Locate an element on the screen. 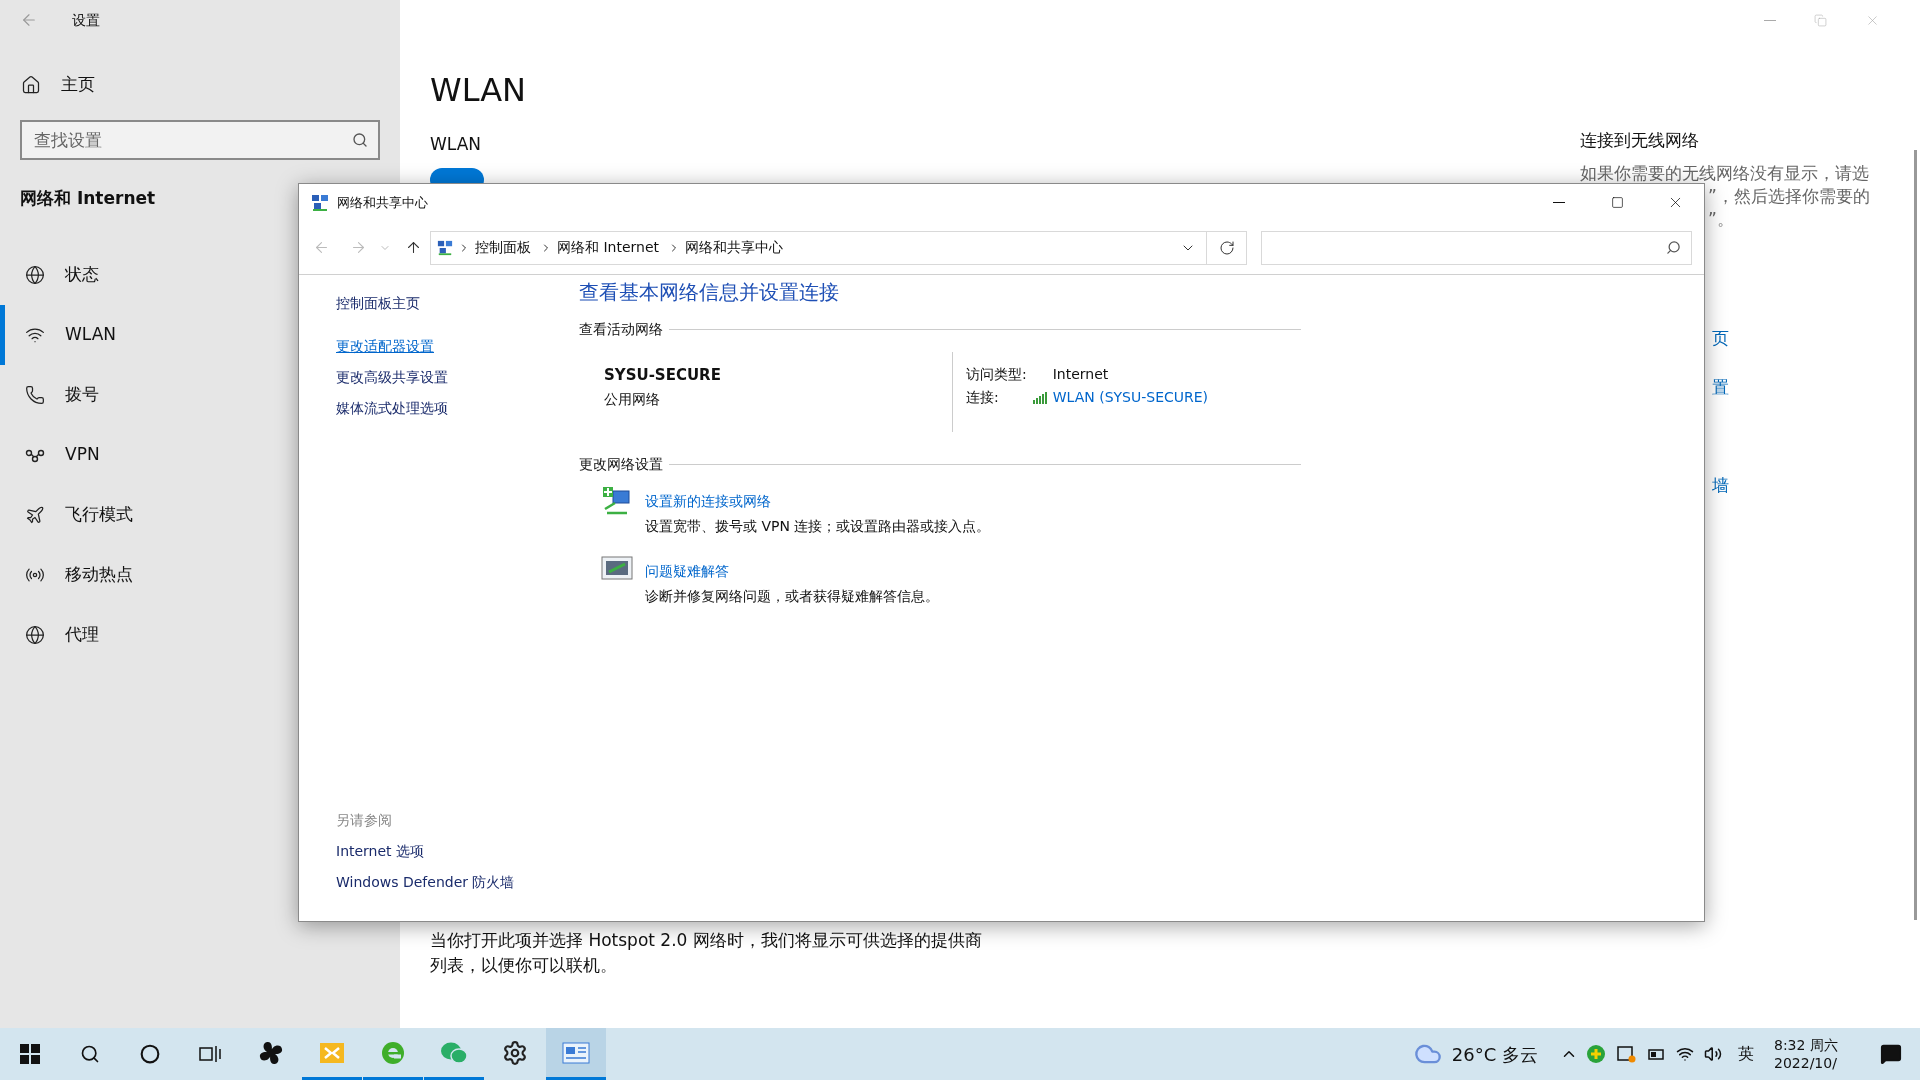 This screenshot has width=1920, height=1080. shield-plus-icon is located at coordinates (1596, 1054).